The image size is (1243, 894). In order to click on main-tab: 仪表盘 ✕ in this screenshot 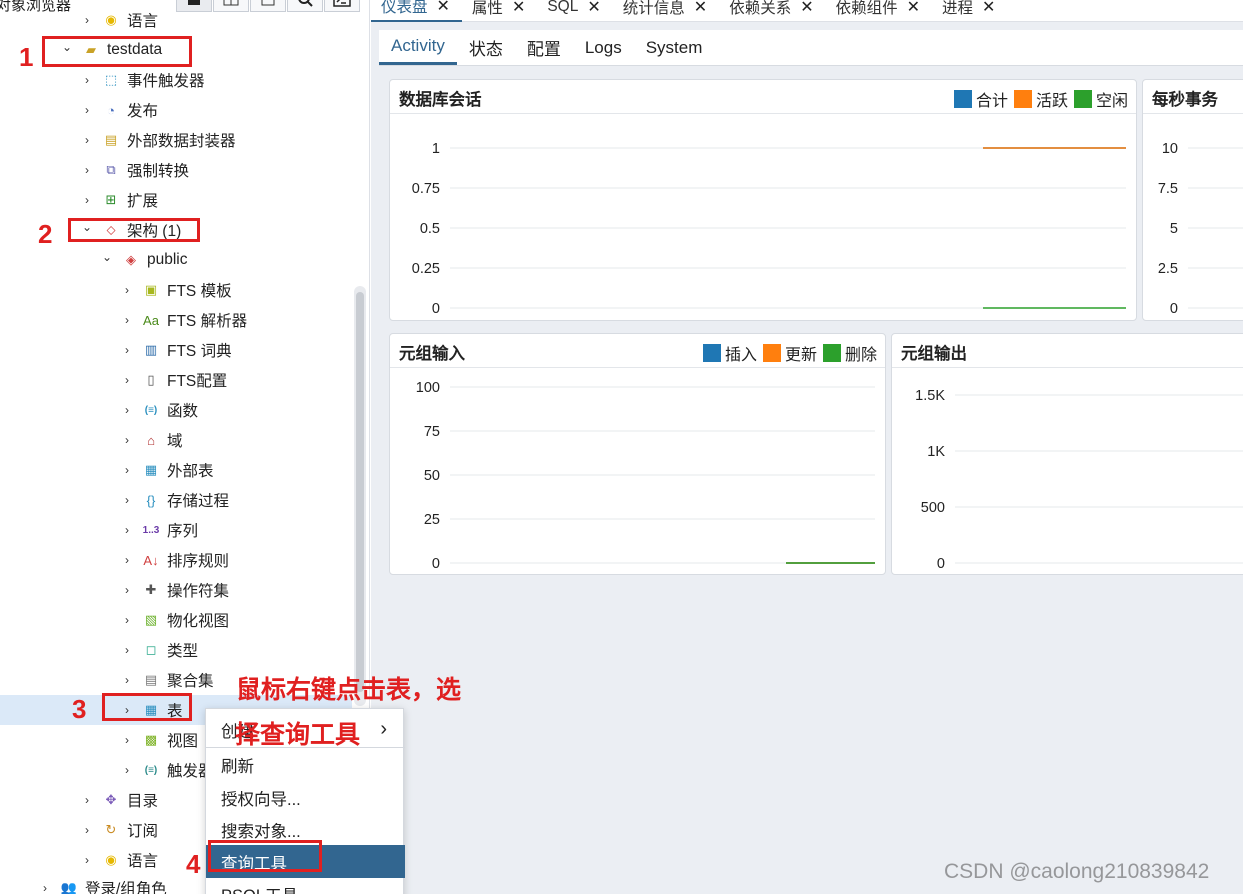, I will do `click(416, 11)`.